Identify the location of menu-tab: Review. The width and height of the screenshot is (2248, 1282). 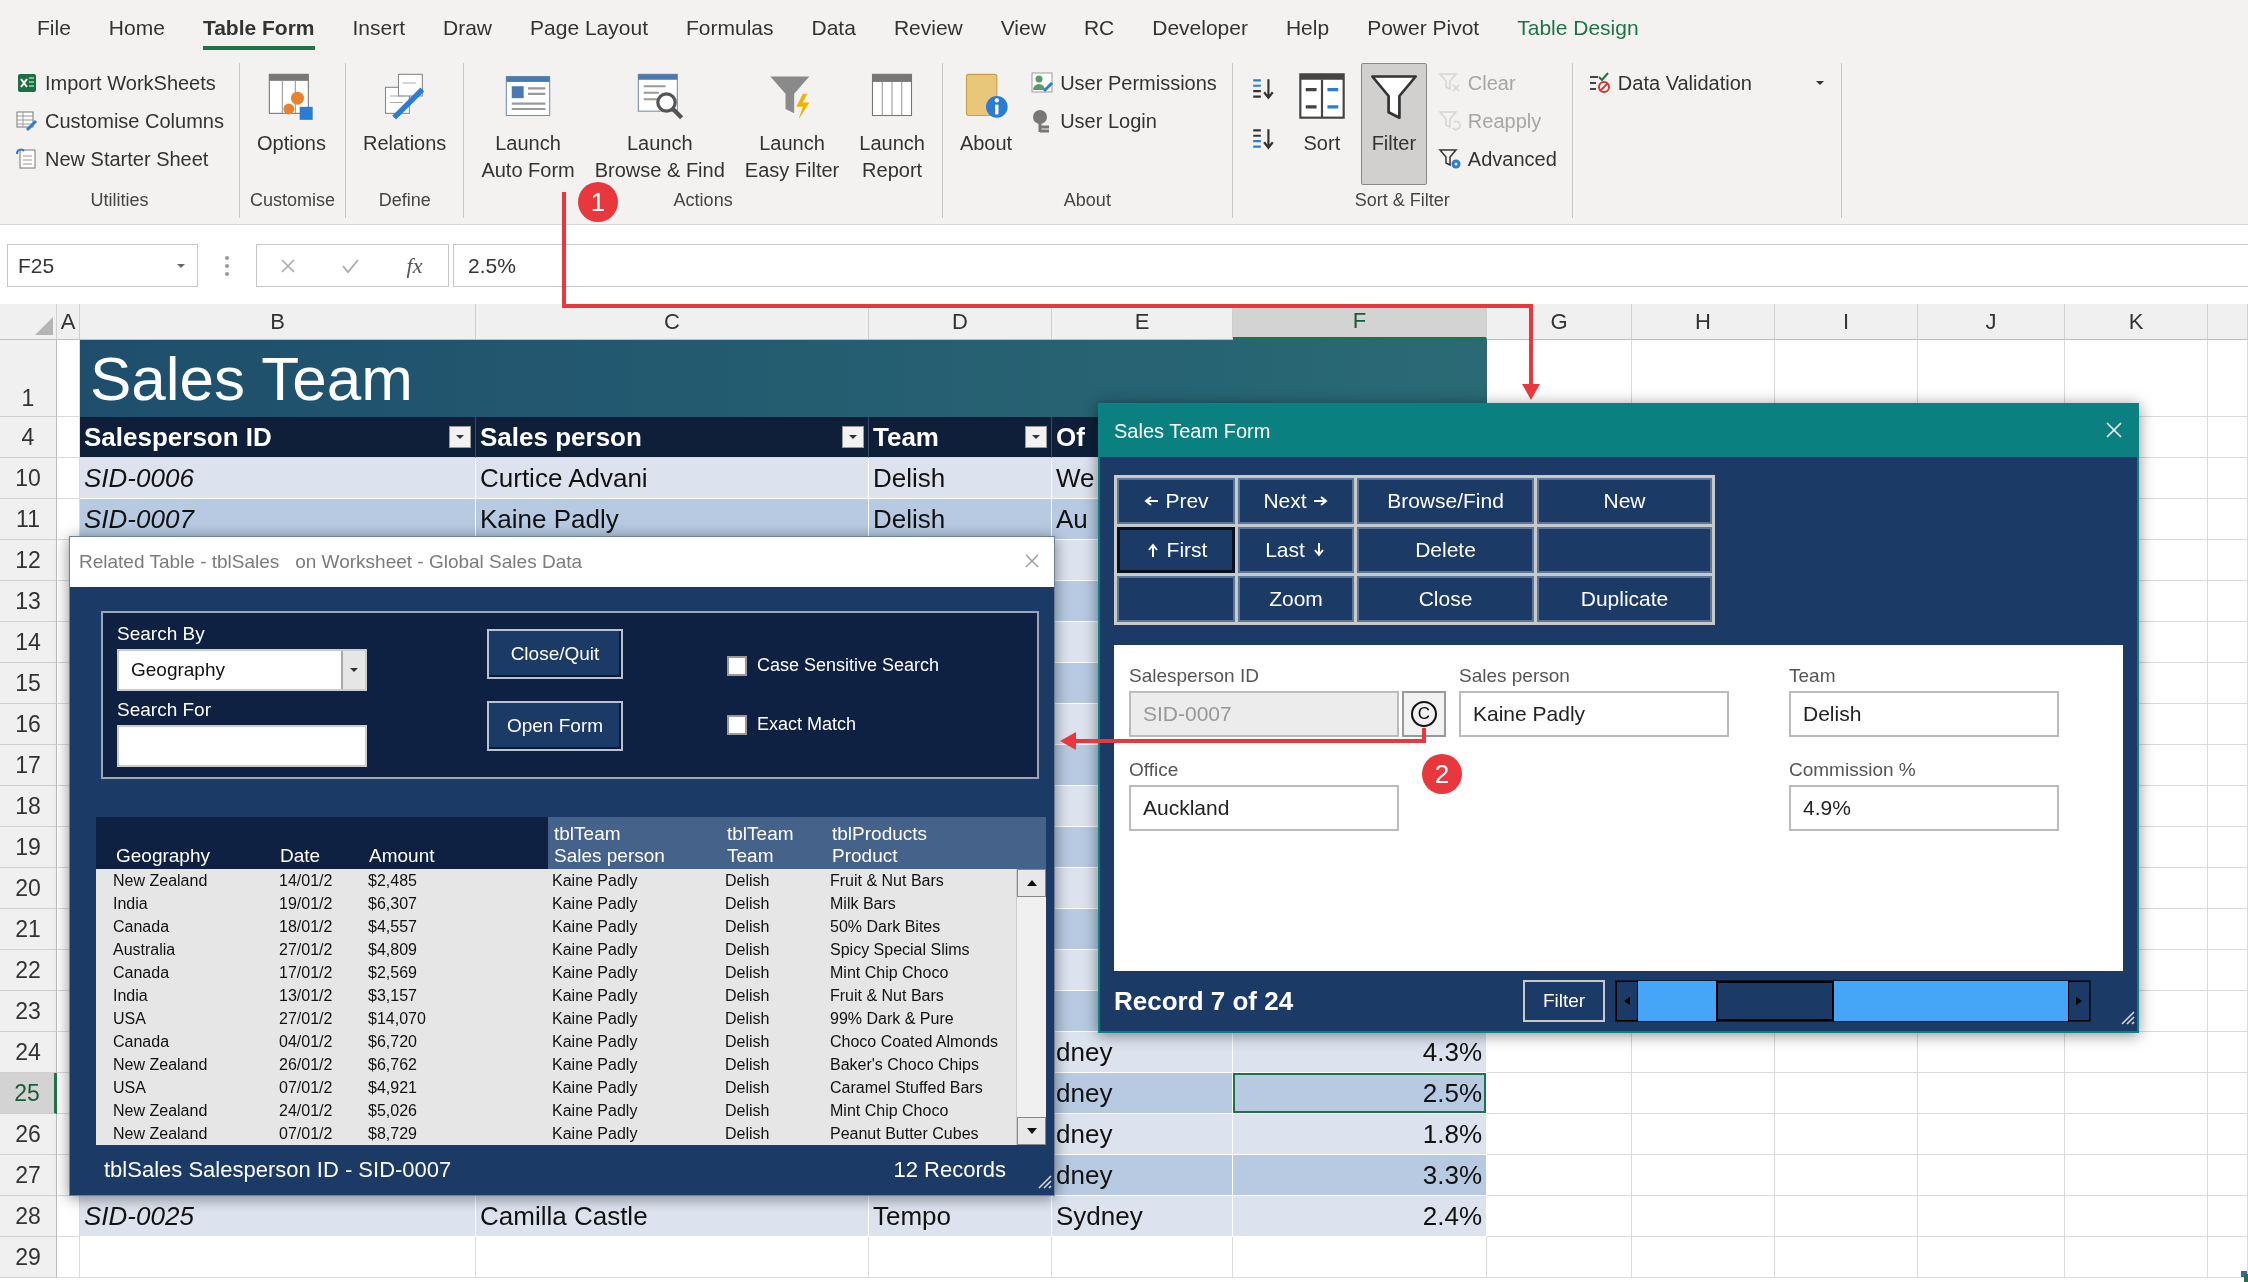
(928, 27).